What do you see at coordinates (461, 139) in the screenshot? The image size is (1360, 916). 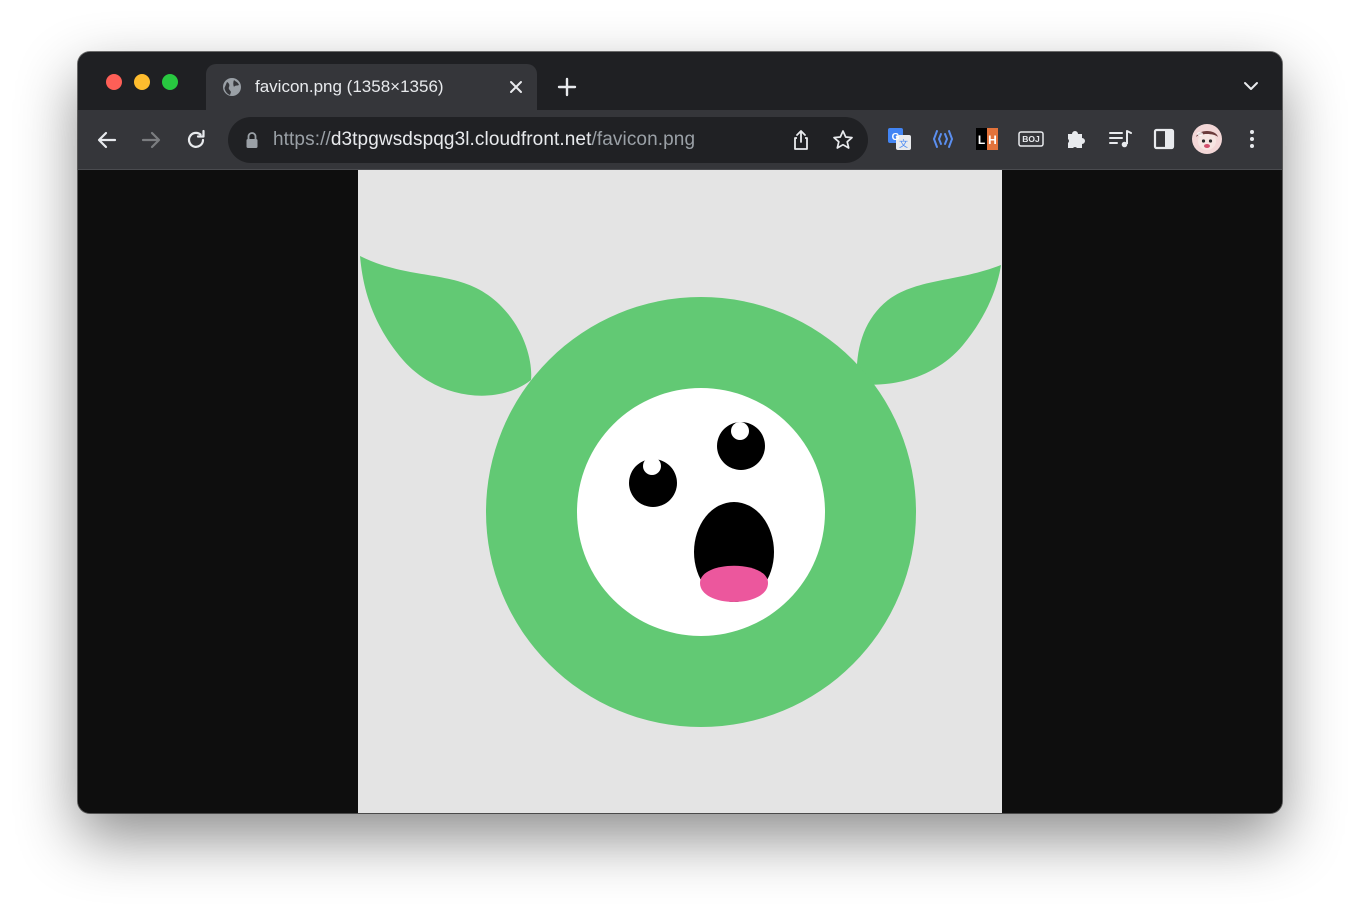 I see `url-host: d3tpgwsdspqg3l.cloudfront.net` at bounding box center [461, 139].